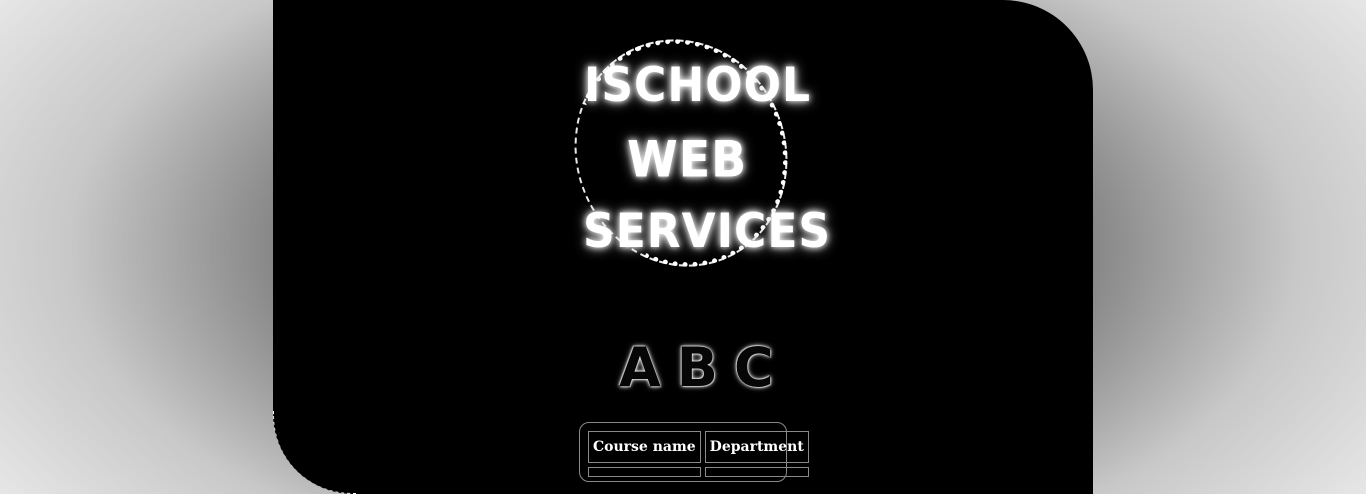 This screenshot has width=1366, height=494. I want to click on table-cell-department, so click(756, 472).